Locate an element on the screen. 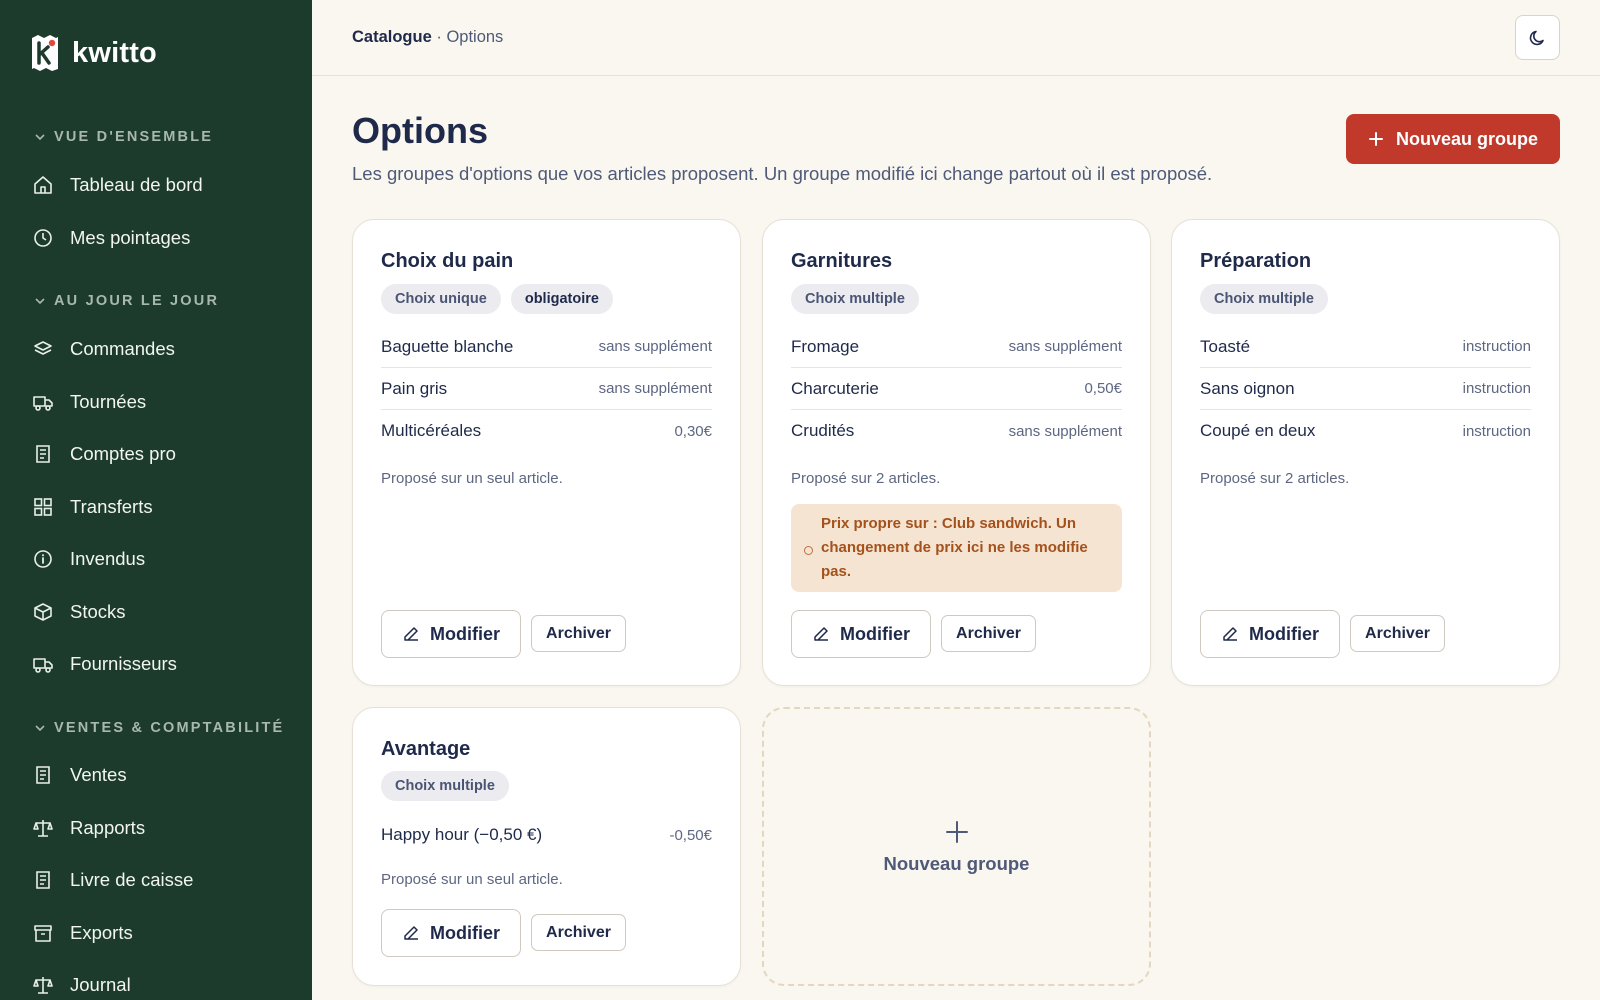  sidebar-item-sales: Ventes is located at coordinates (79, 775).